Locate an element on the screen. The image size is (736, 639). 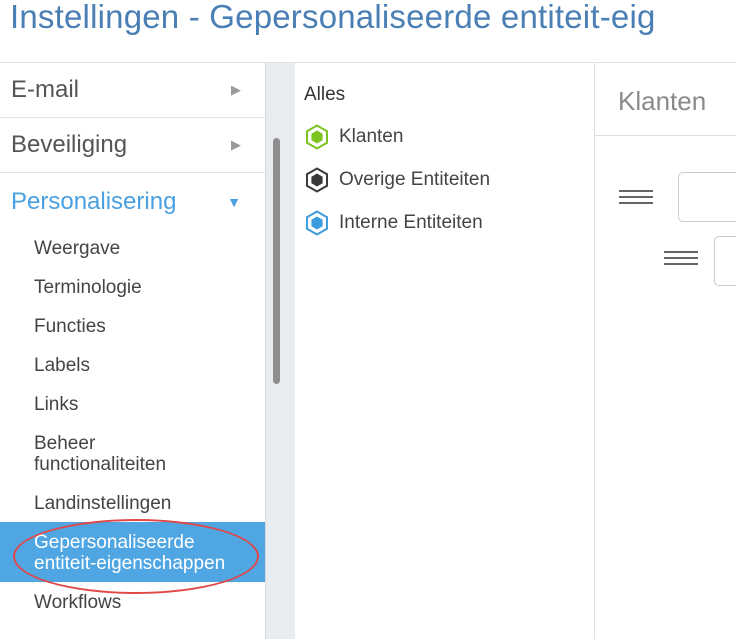
entity-item-interne-entiteiten: Interne Entiteiten is located at coordinates (393, 223).